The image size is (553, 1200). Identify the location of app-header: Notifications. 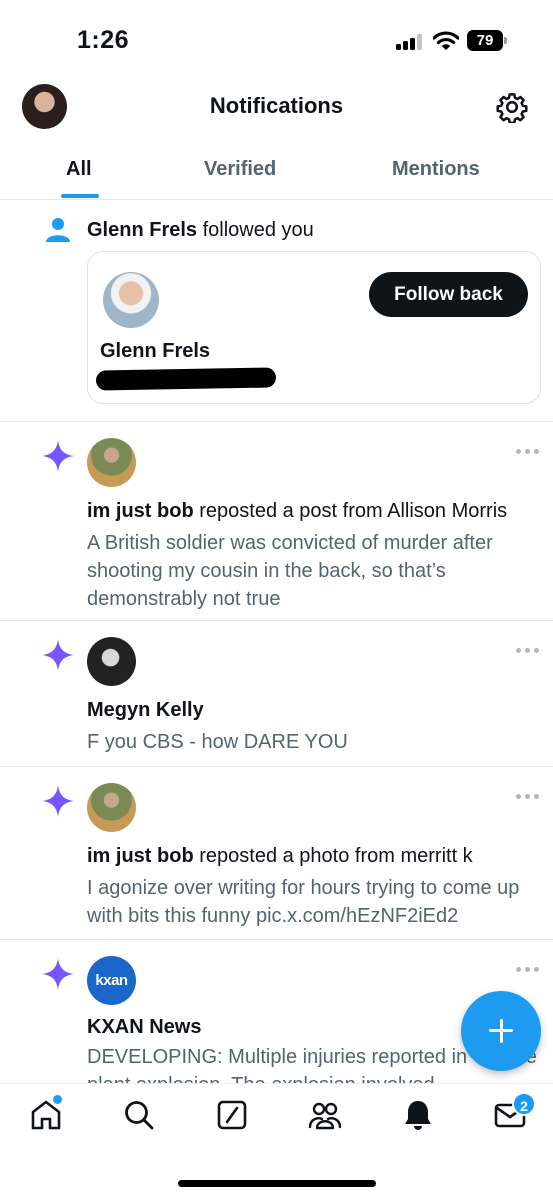
(276, 110).